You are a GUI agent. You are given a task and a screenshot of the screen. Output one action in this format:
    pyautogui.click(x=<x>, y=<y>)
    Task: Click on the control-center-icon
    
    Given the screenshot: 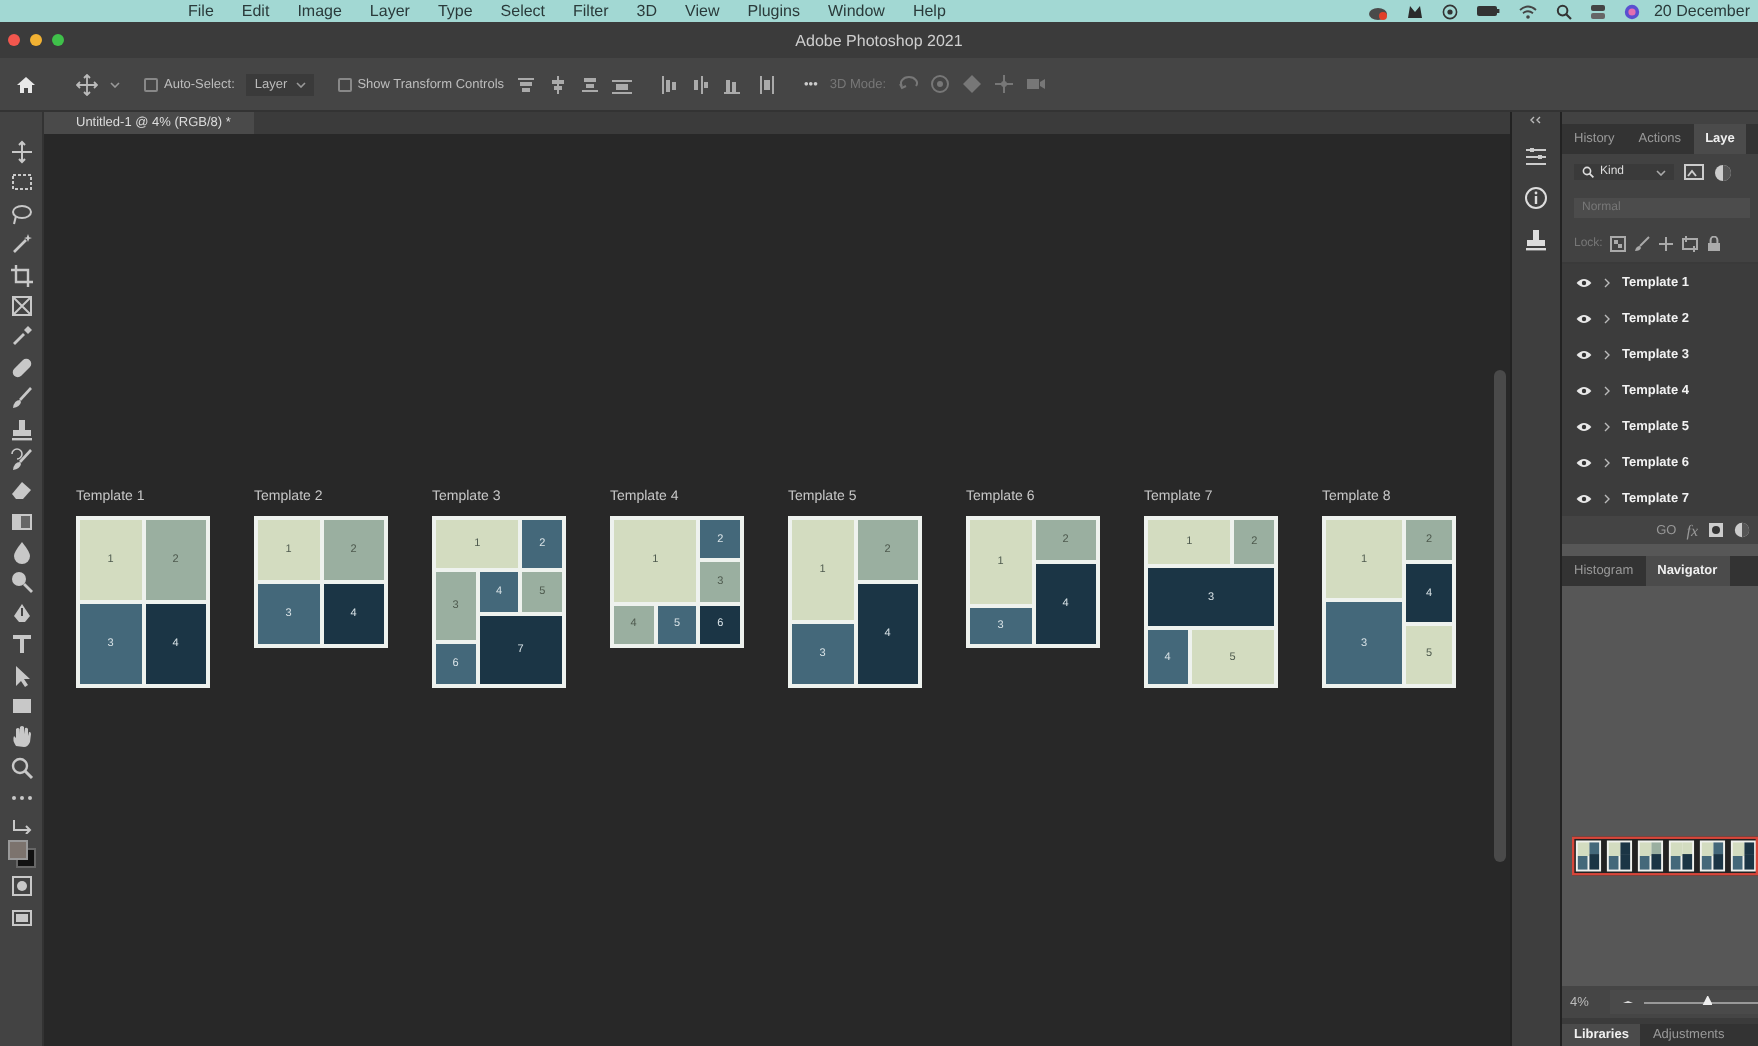 What is the action you would take?
    pyautogui.click(x=1597, y=11)
    